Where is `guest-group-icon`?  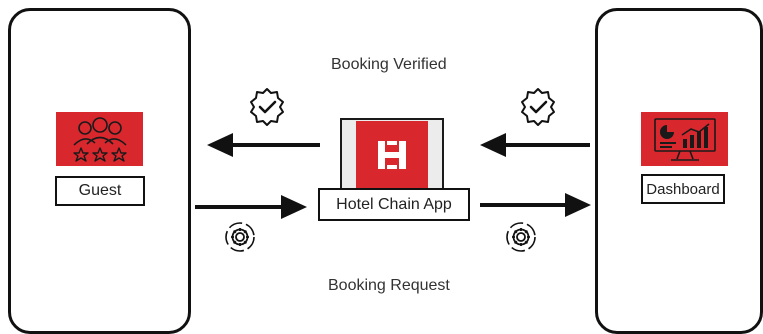
guest-group-icon is located at coordinates (99, 139).